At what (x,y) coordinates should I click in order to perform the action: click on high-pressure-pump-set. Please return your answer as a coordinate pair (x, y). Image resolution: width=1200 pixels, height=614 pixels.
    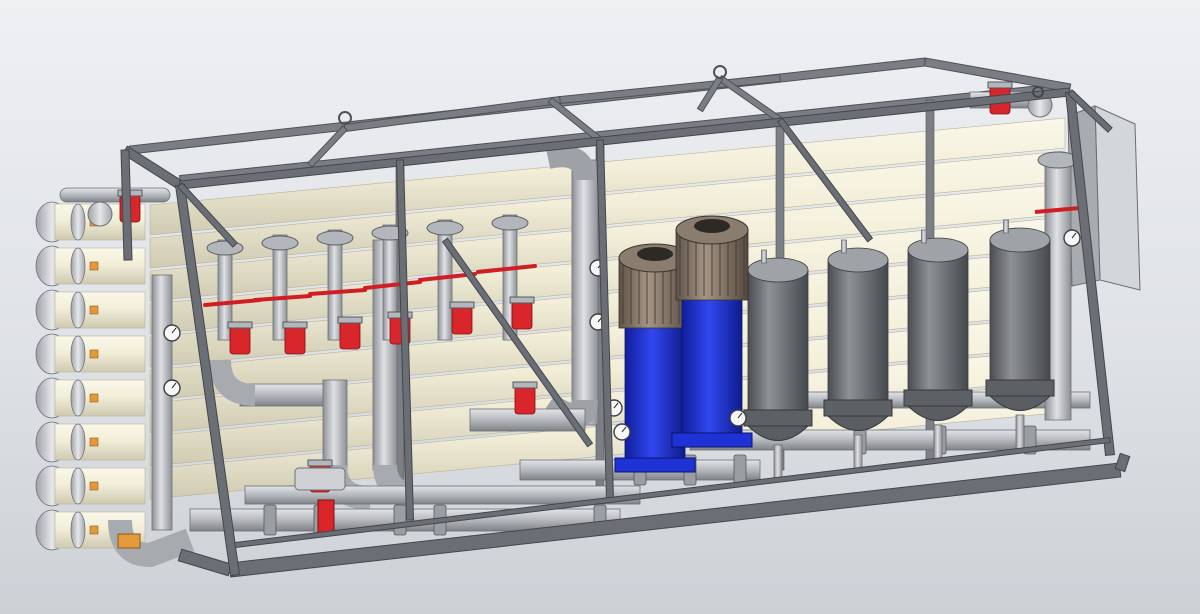
    Looking at the image, I should click on (683, 344).